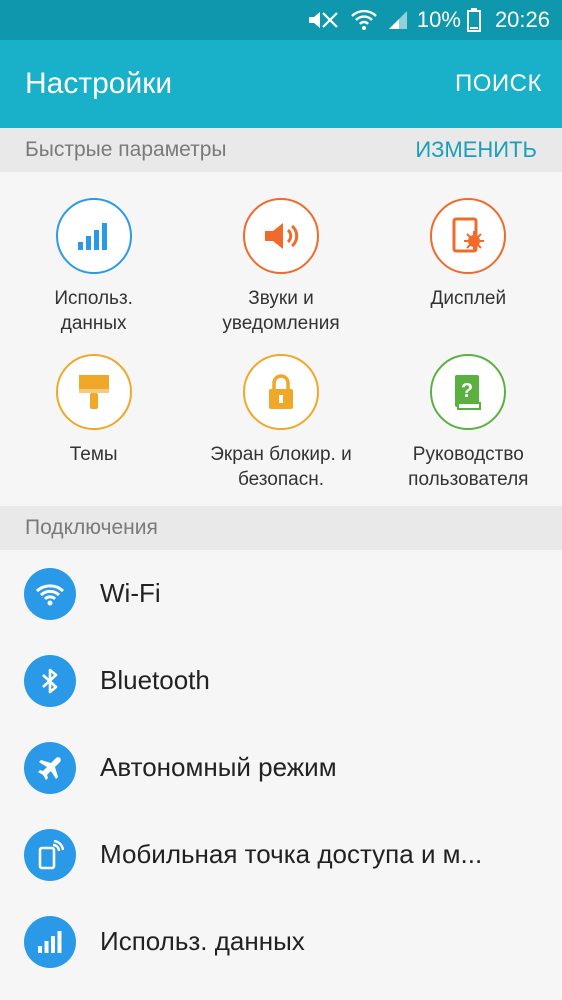 The height and width of the screenshot is (1000, 562). I want to click on quick-item-sounds: Звуки и уведомления, so click(280, 267).